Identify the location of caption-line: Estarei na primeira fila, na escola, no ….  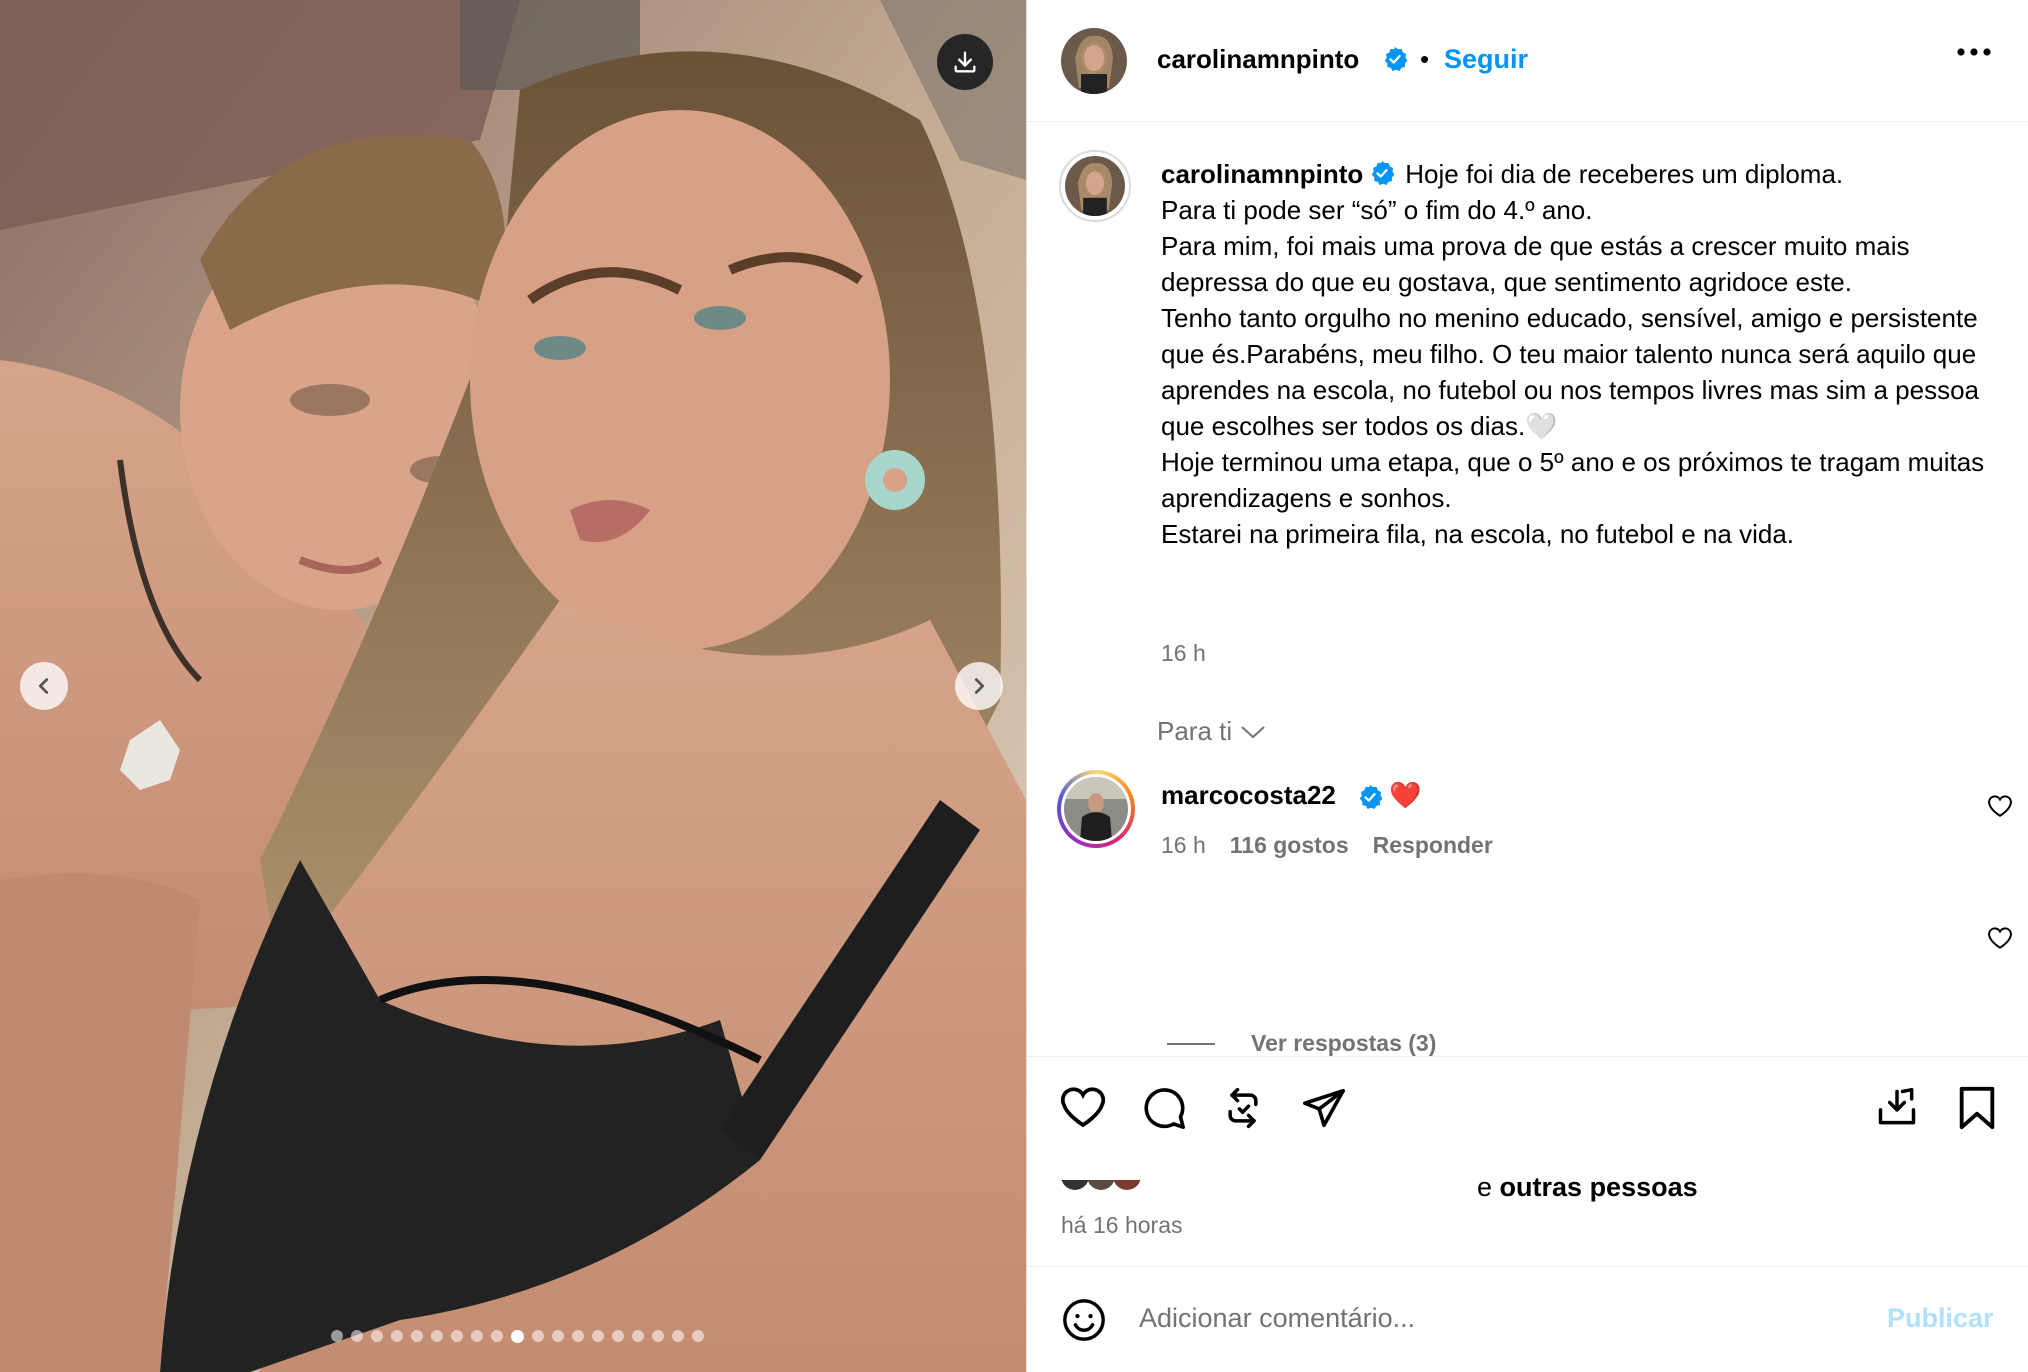
(1478, 534).